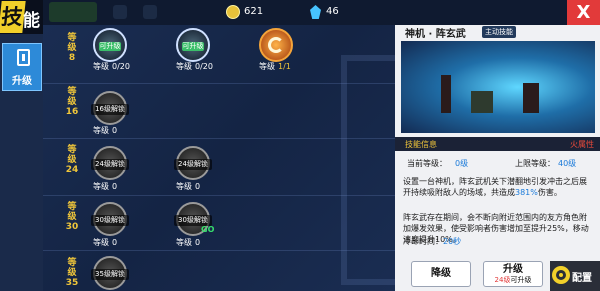  What do you see at coordinates (435, 34) in the screenshot?
I see `skill-name: 神机 · 阵玄武` at bounding box center [435, 34].